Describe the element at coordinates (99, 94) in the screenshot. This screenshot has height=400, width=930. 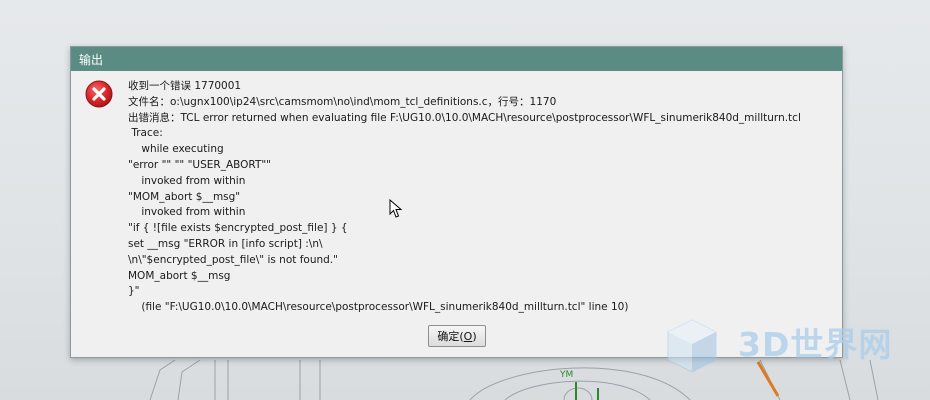
I see `error-icon` at that location.